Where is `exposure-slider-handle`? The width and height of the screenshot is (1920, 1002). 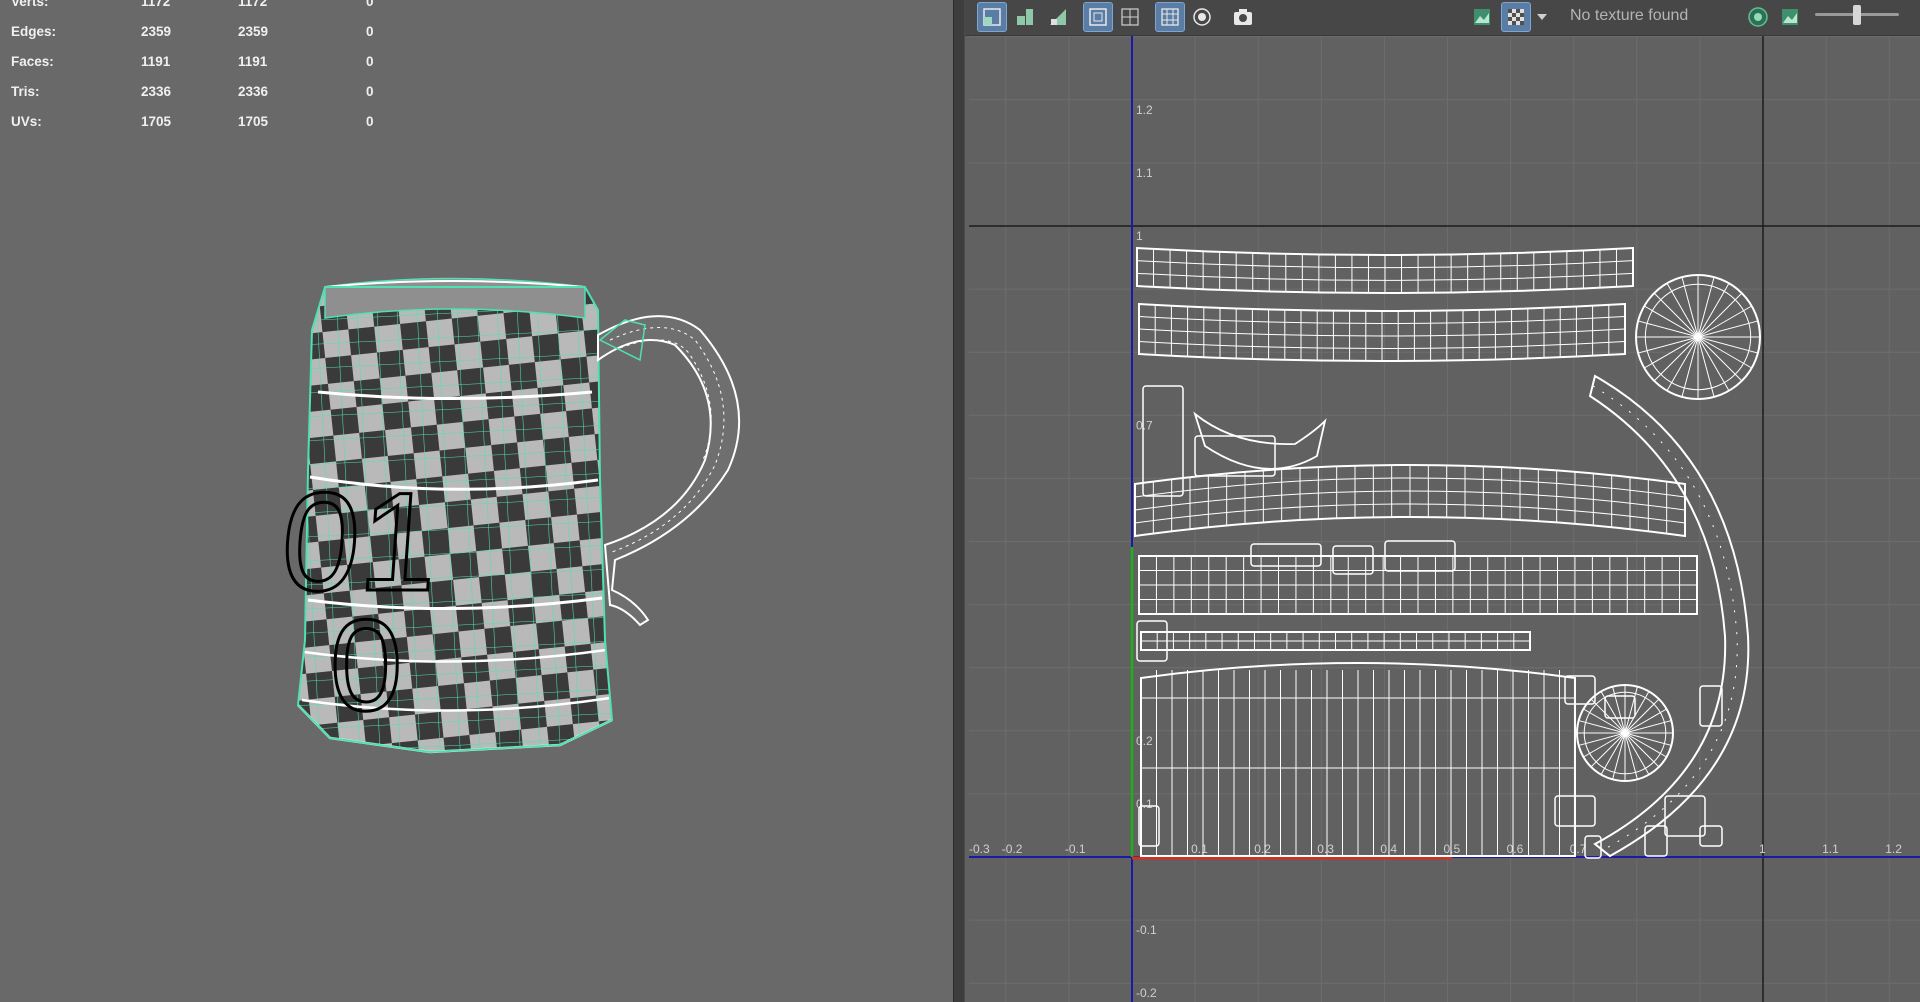
exposure-slider-handle is located at coordinates (1857, 15).